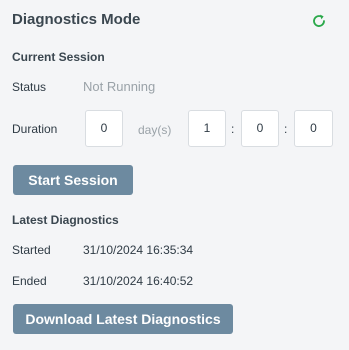 The height and width of the screenshot is (350, 349). I want to click on status-value: Not Running, so click(119, 86).